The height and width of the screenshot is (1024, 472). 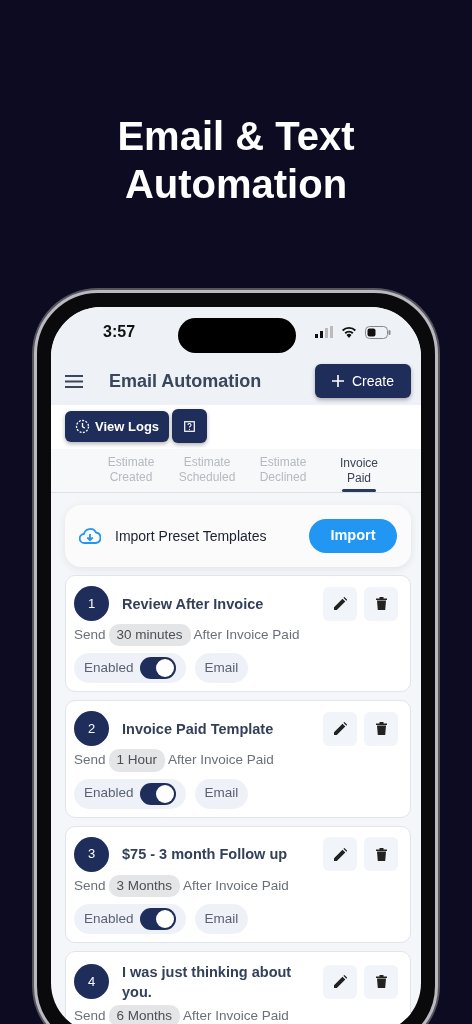 I want to click on tab: Estimate Created, so click(x=131, y=470).